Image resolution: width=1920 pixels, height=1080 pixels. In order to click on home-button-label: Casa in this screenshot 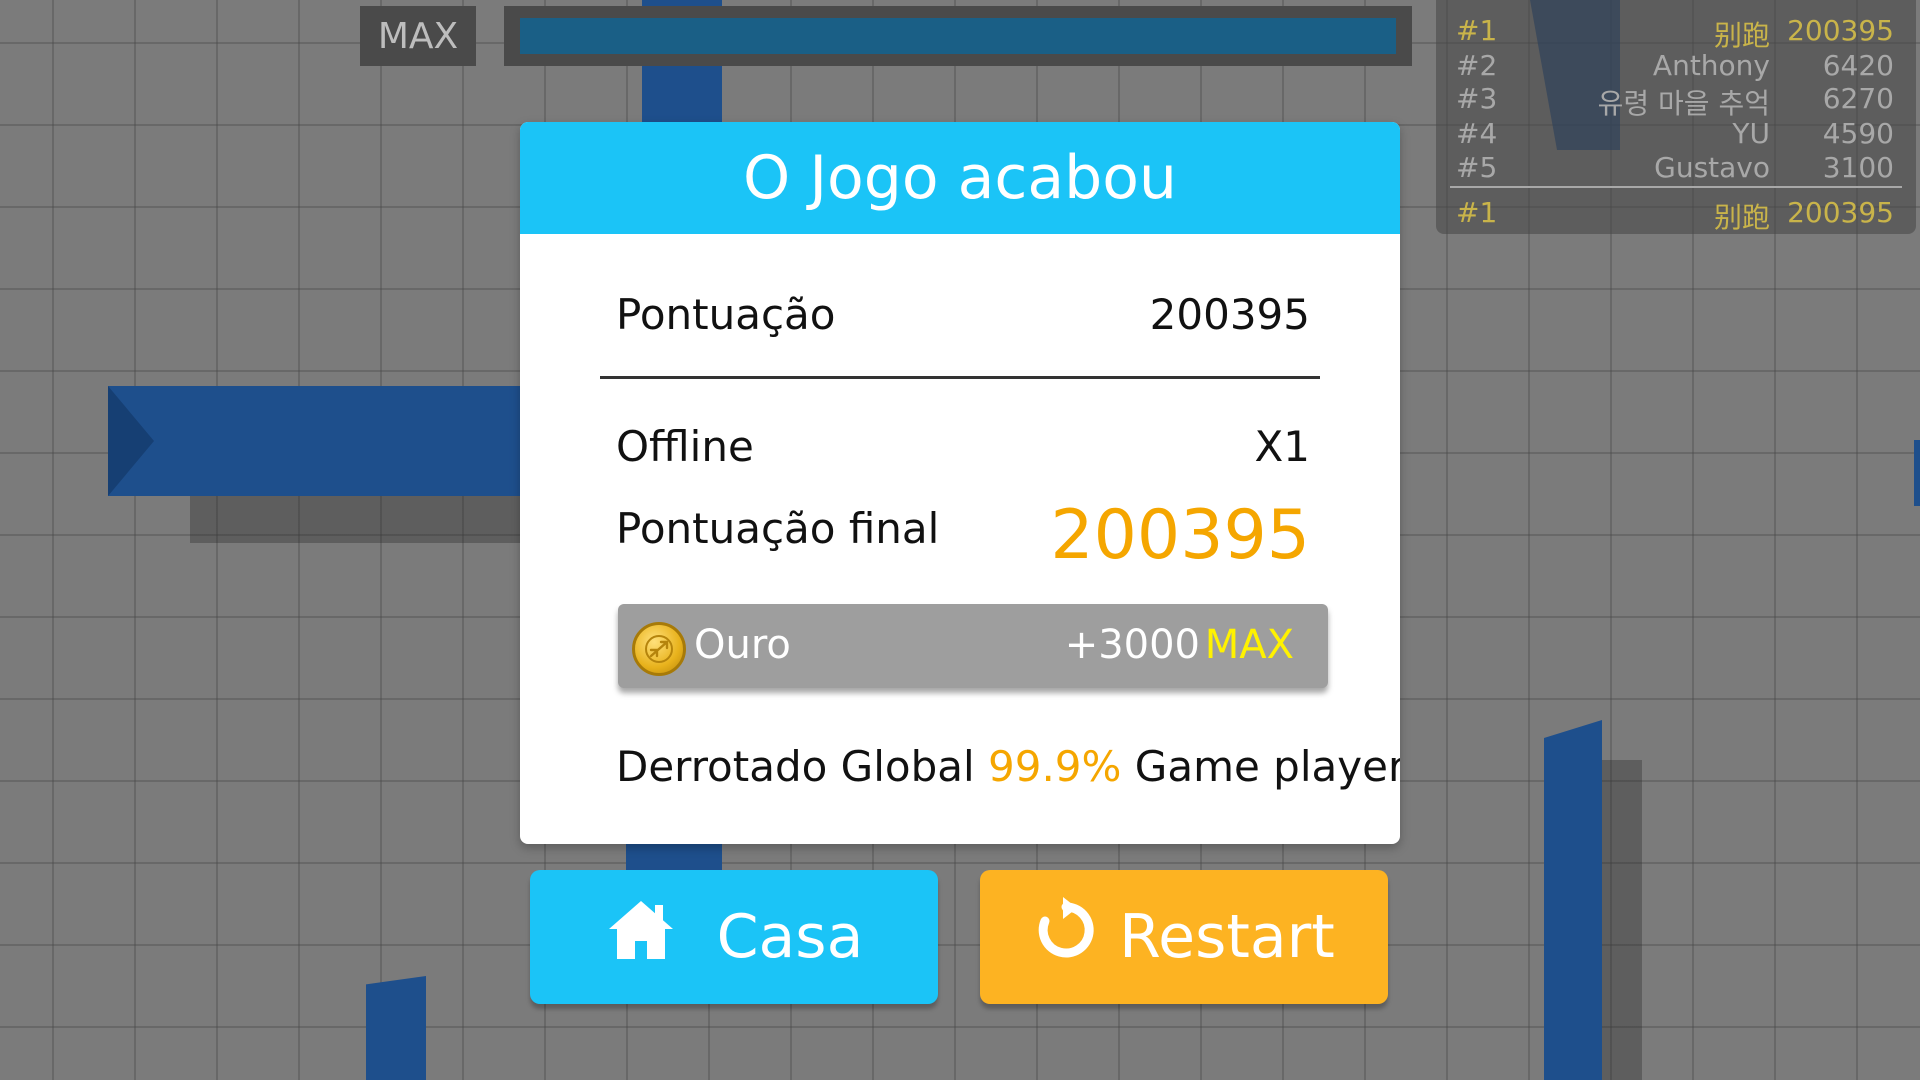, I will do `click(790, 937)`.